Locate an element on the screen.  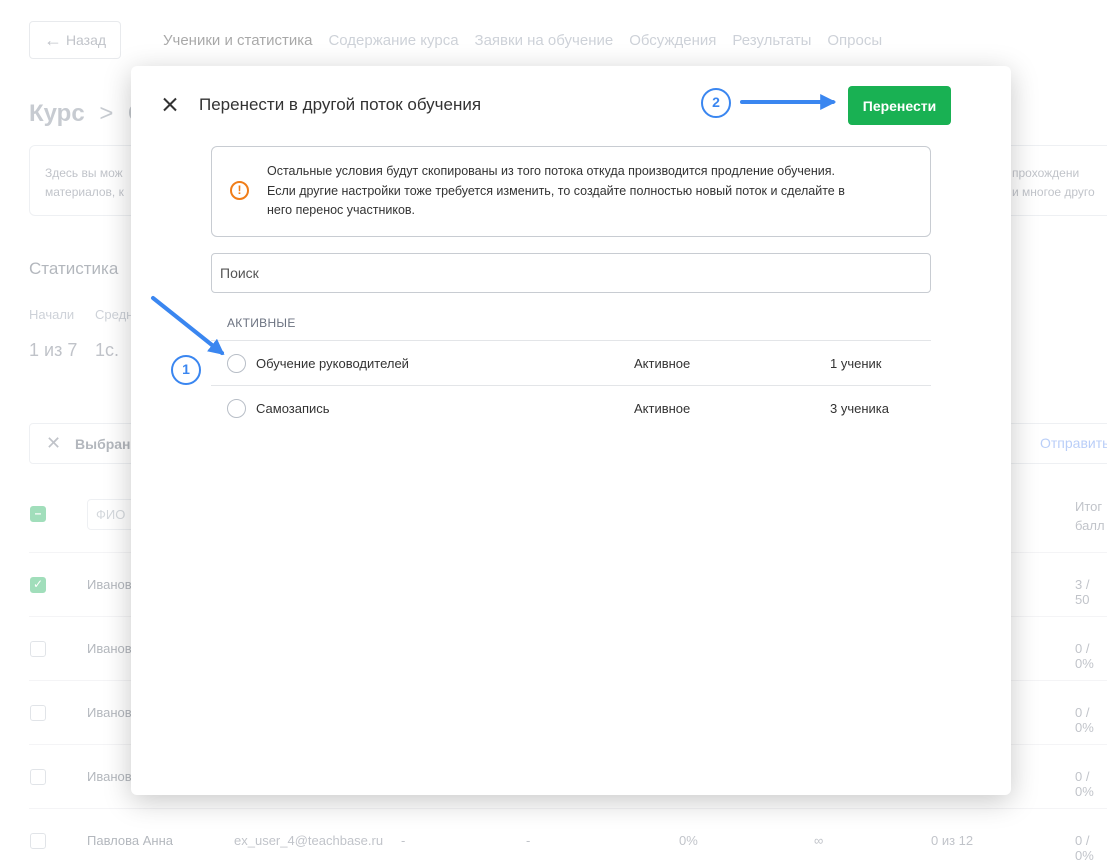
list-item: Обучение руководителей Активное 1 ученик is located at coordinates (571, 363).